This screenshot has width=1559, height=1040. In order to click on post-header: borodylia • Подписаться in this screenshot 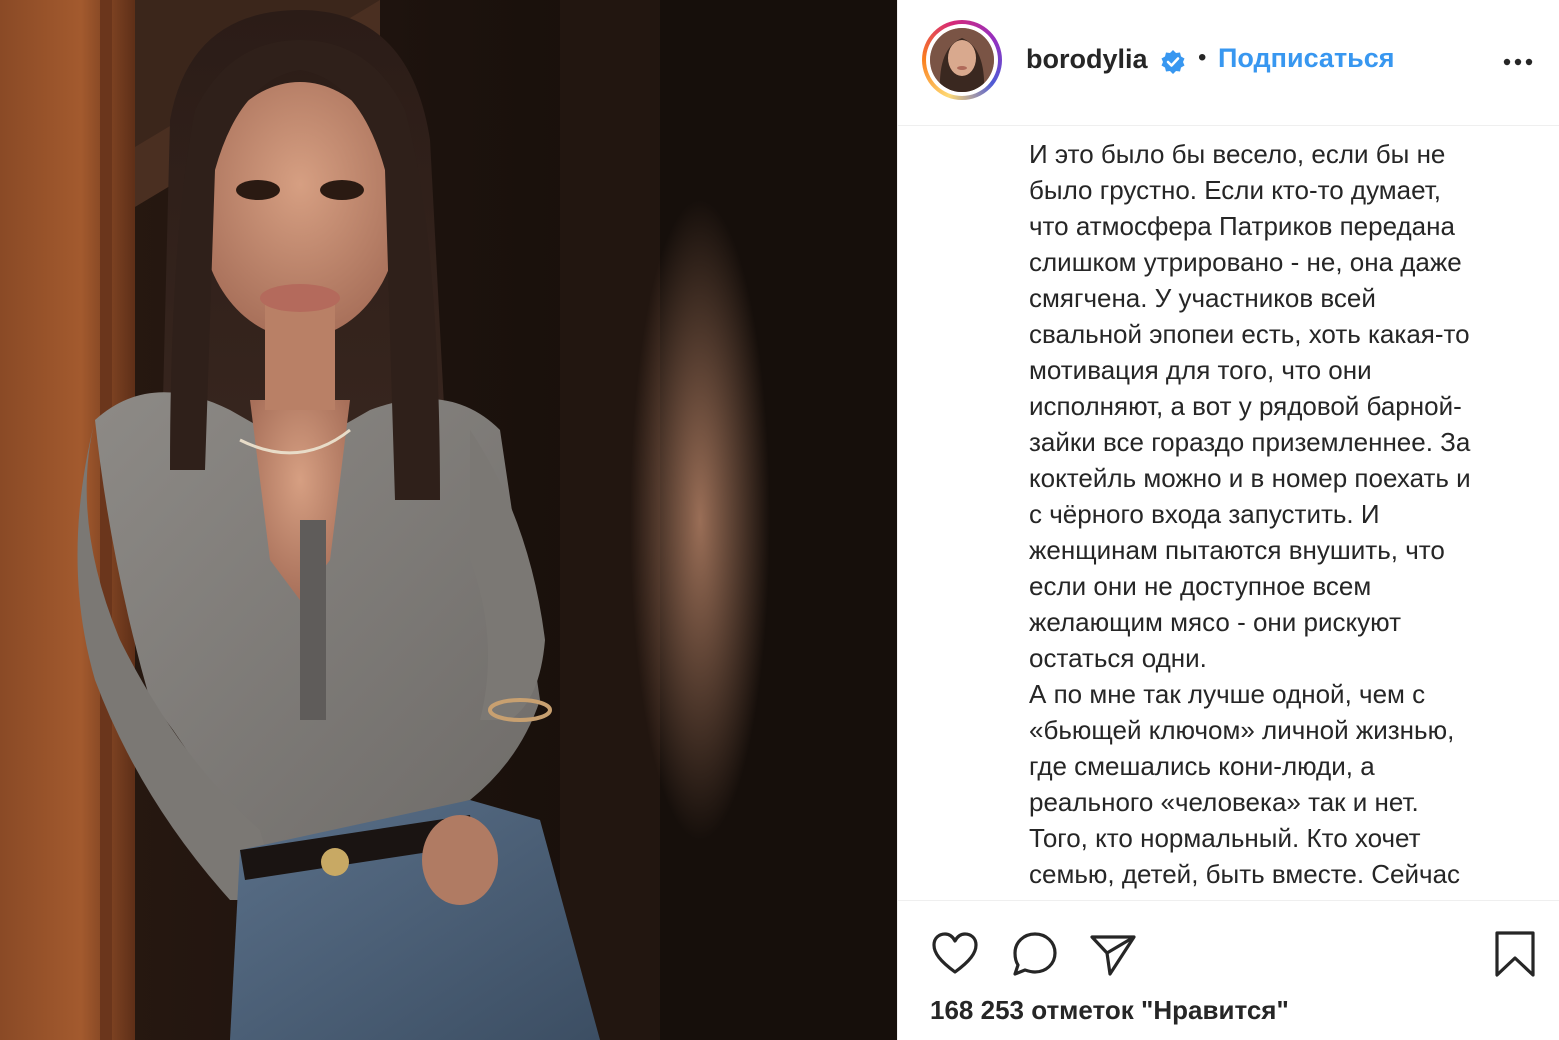, I will do `click(1228, 63)`.